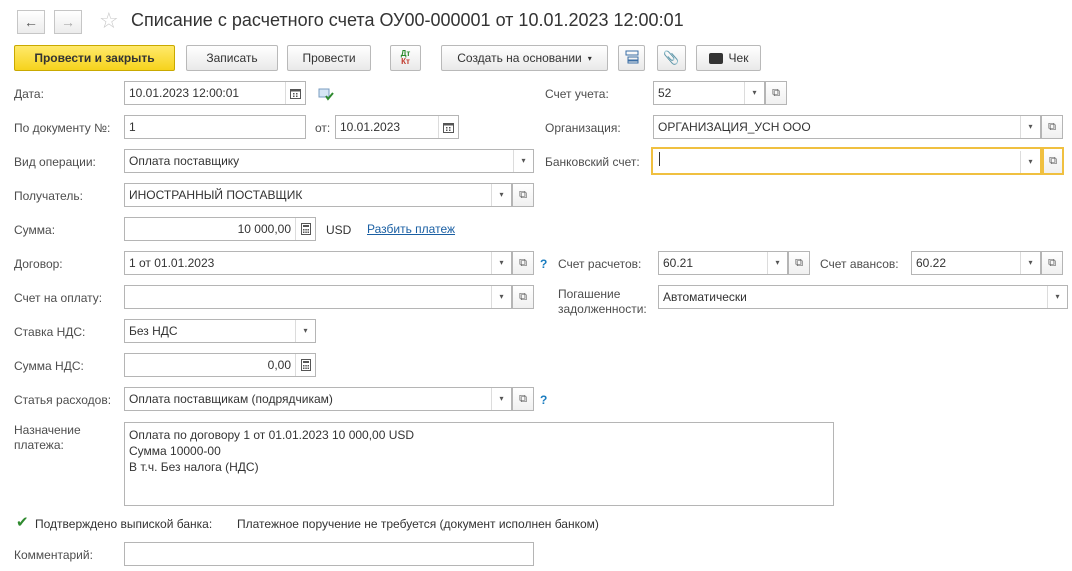 Image resolution: width=1072 pixels, height=571 pixels. I want to click on invoice-label: Счет на оплату:, so click(58, 298).